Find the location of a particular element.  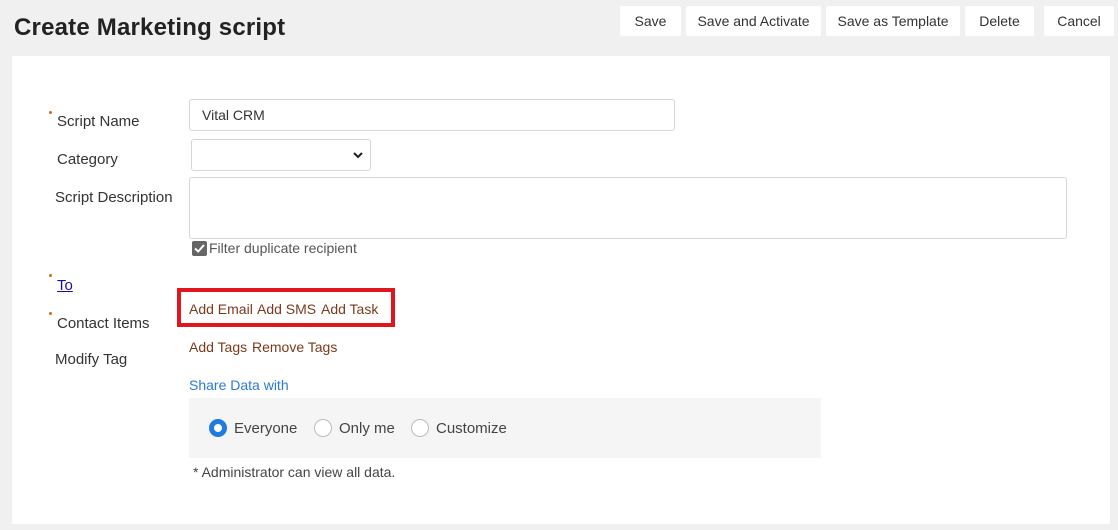

radio-only-me is located at coordinates (323, 428).